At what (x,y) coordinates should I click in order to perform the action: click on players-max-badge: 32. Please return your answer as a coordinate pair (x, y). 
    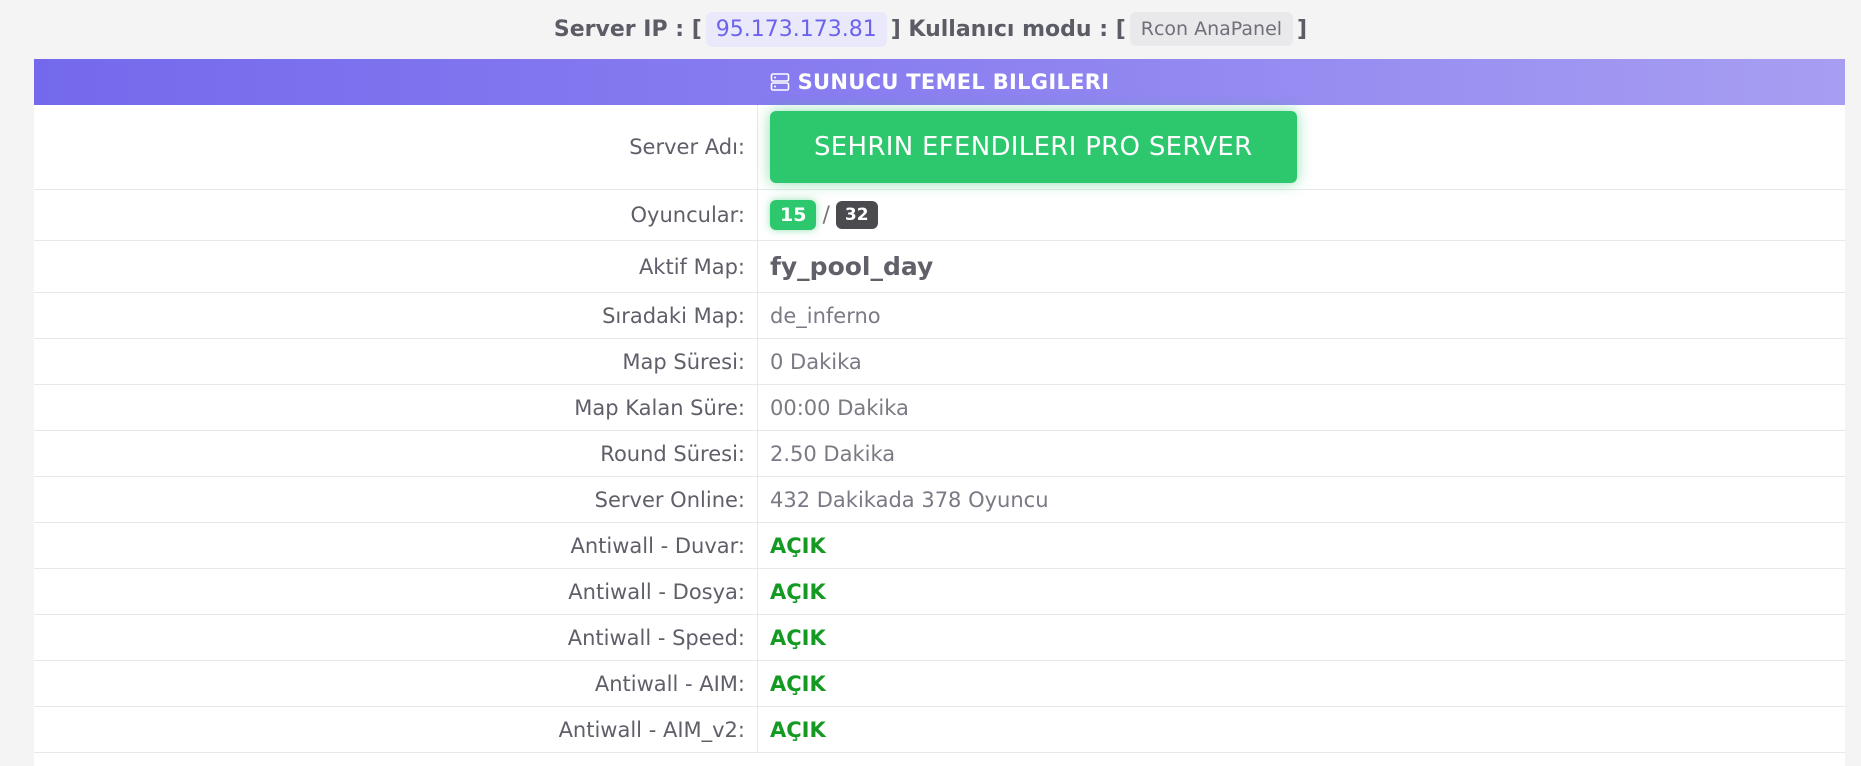
    Looking at the image, I should click on (856, 215).